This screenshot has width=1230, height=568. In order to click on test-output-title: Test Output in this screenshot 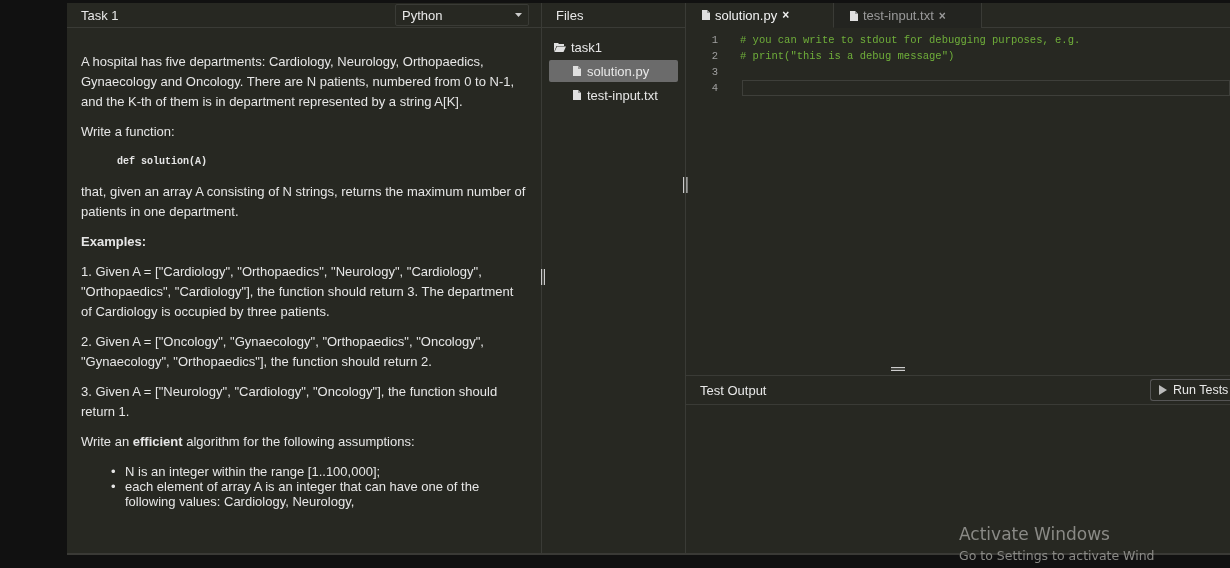, I will do `click(733, 390)`.